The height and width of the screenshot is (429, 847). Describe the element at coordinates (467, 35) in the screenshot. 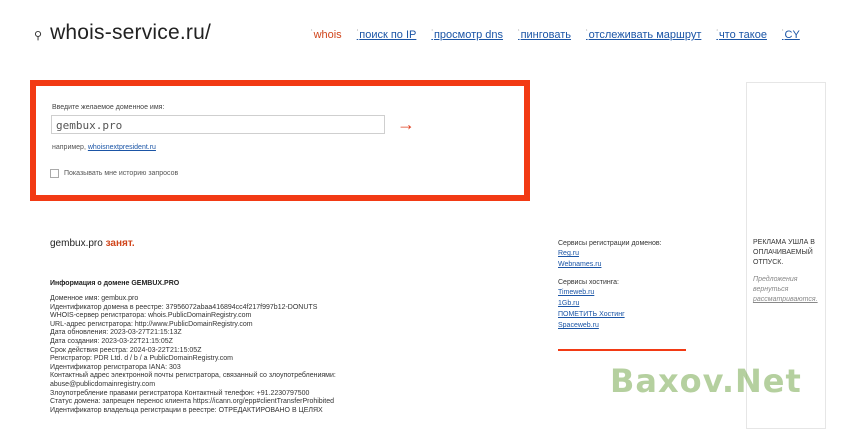

I see `nav-dns-view: ‘просмотр dns` at that location.